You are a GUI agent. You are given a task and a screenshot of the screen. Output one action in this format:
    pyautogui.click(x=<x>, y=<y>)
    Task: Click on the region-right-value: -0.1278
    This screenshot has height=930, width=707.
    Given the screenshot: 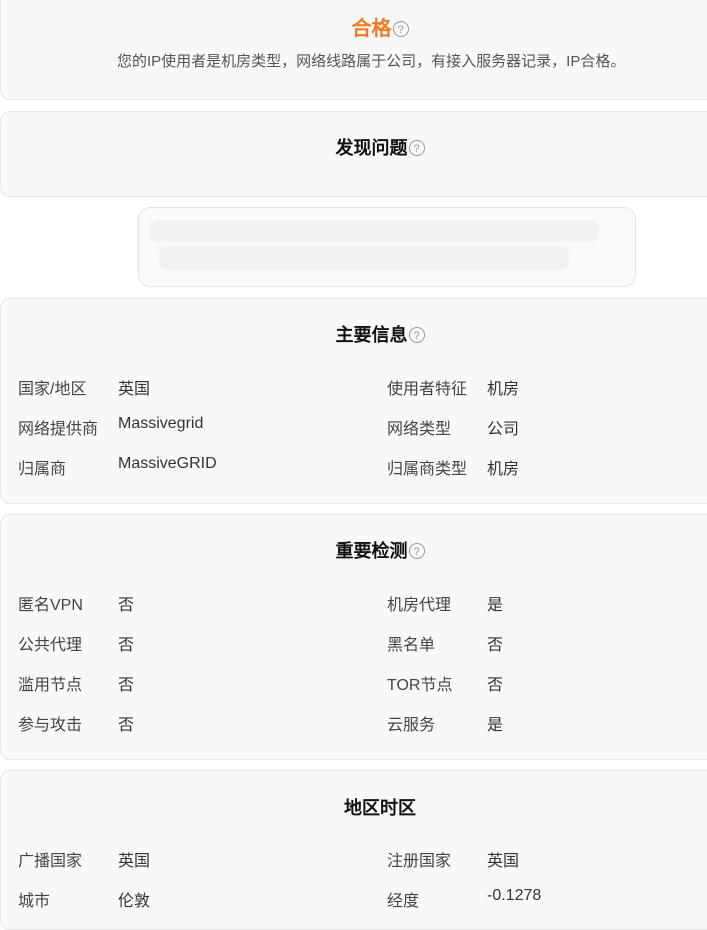 What is the action you would take?
    pyautogui.click(x=514, y=895)
    